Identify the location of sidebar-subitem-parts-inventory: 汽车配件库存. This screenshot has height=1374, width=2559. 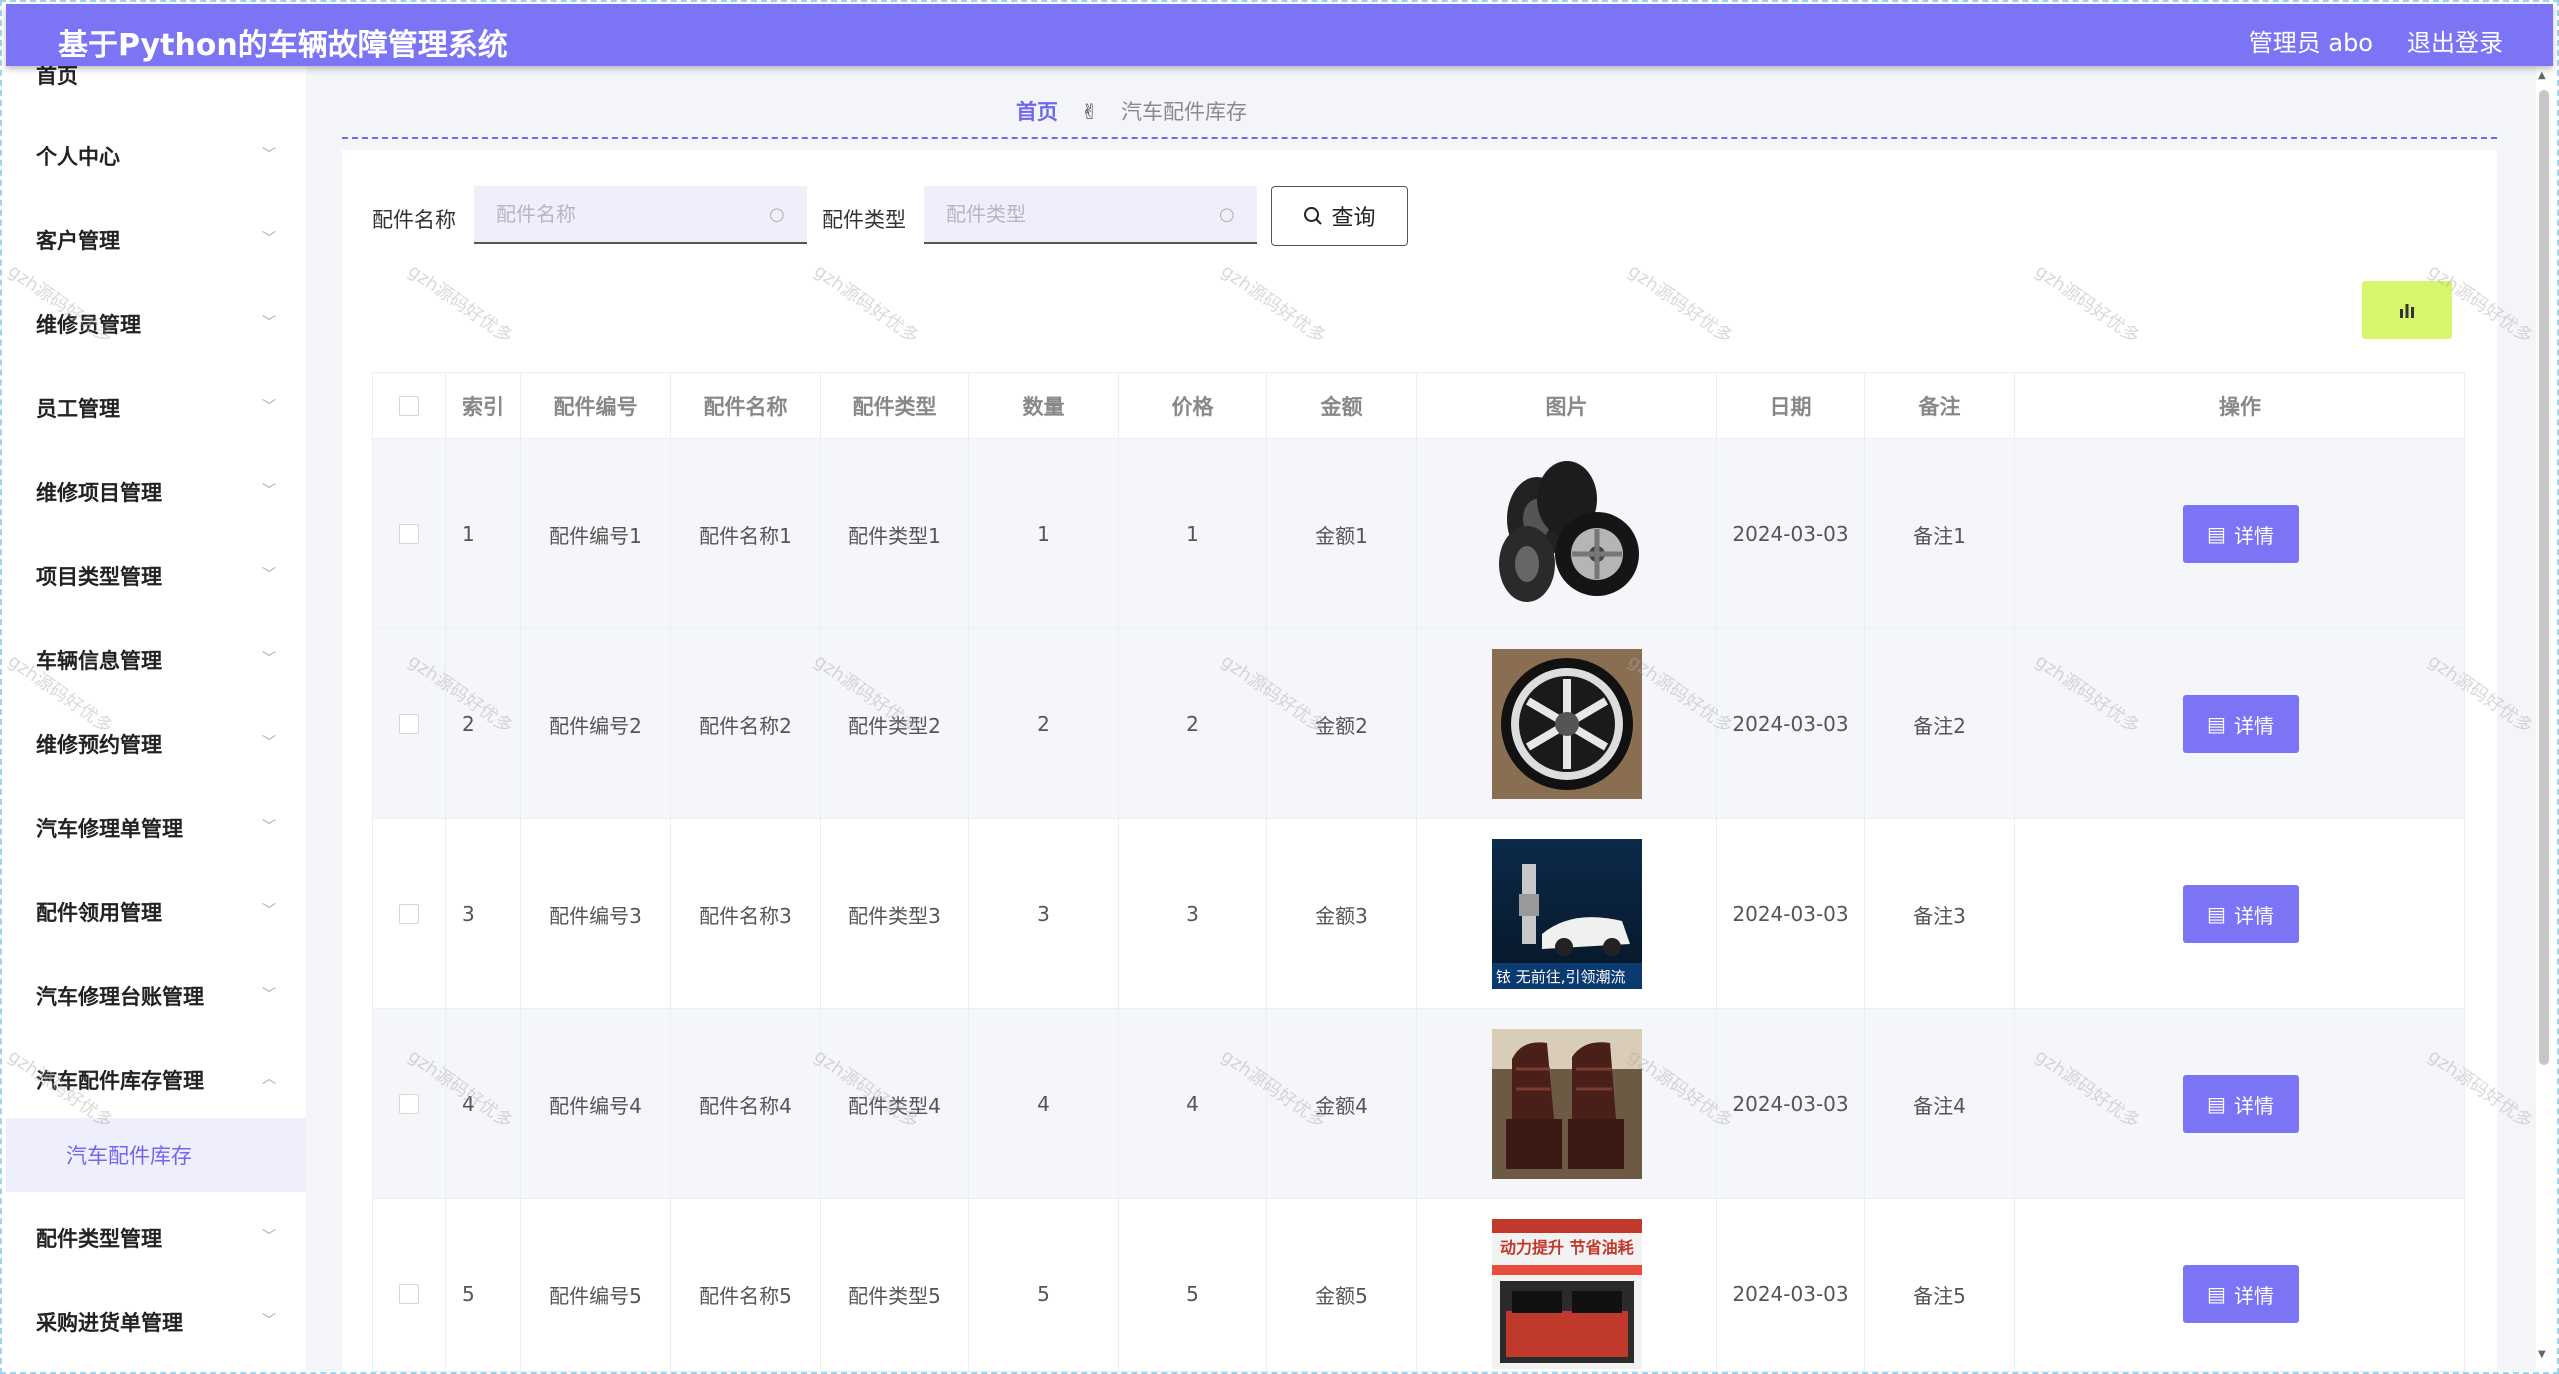
(156, 1155).